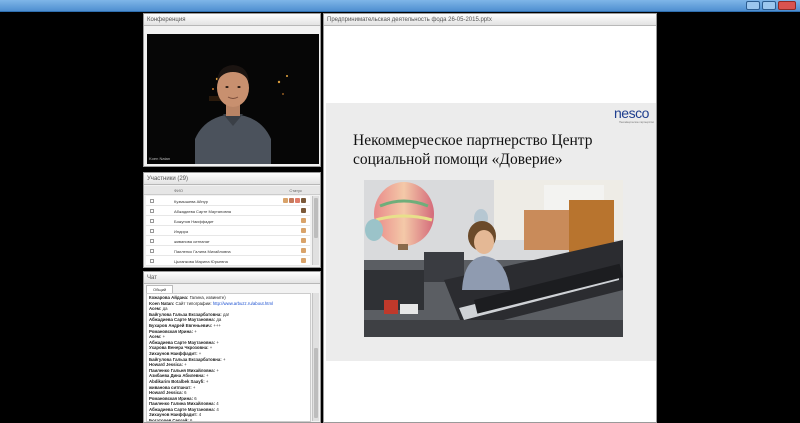  I want to click on participant-row: Божунов Наиффадит, so click(228, 221).